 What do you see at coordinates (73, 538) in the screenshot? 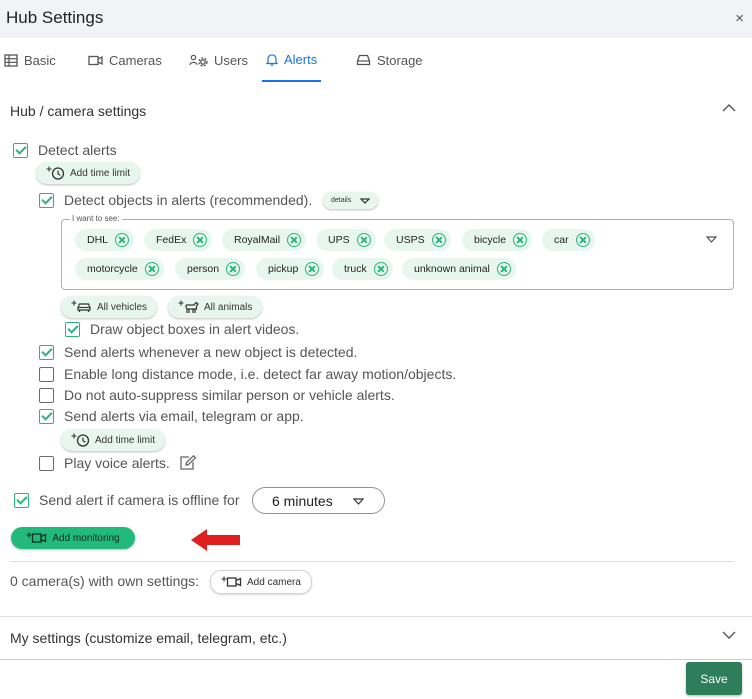
I see `add-monitoring-button: Add monitoring` at bounding box center [73, 538].